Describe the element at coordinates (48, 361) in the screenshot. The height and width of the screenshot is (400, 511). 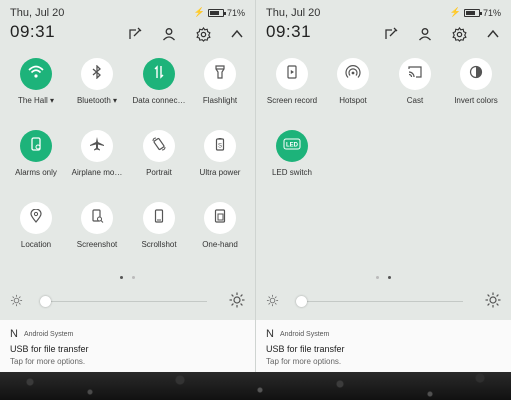
I see `notification-subtitle: Tap for more options.` at that location.